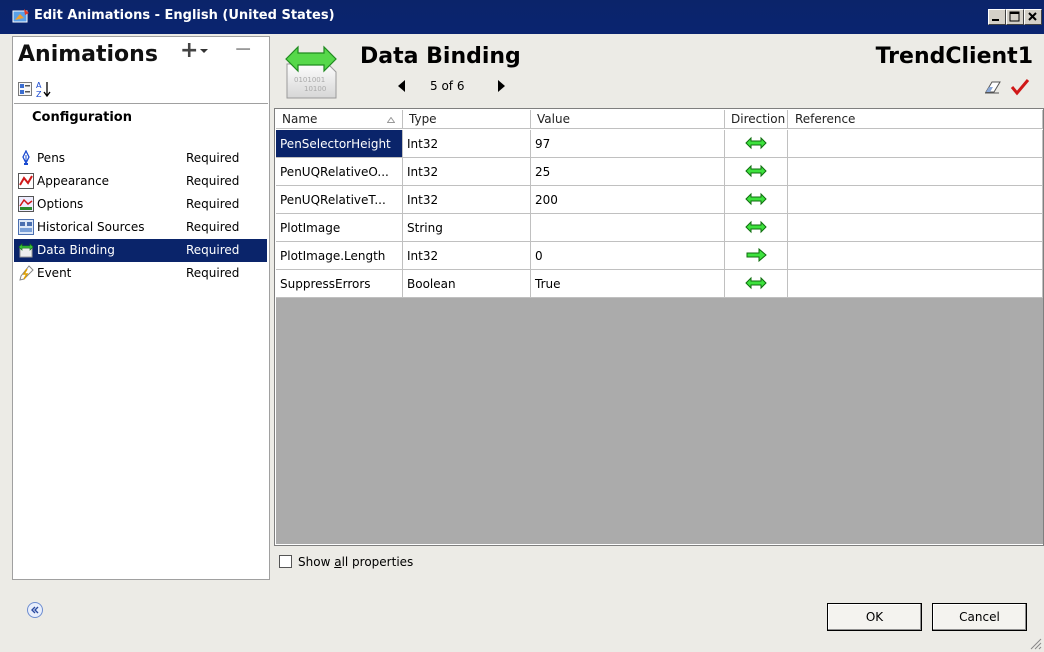 The height and width of the screenshot is (652, 1044). What do you see at coordinates (423, 119) in the screenshot?
I see `column-header-label: Type` at bounding box center [423, 119].